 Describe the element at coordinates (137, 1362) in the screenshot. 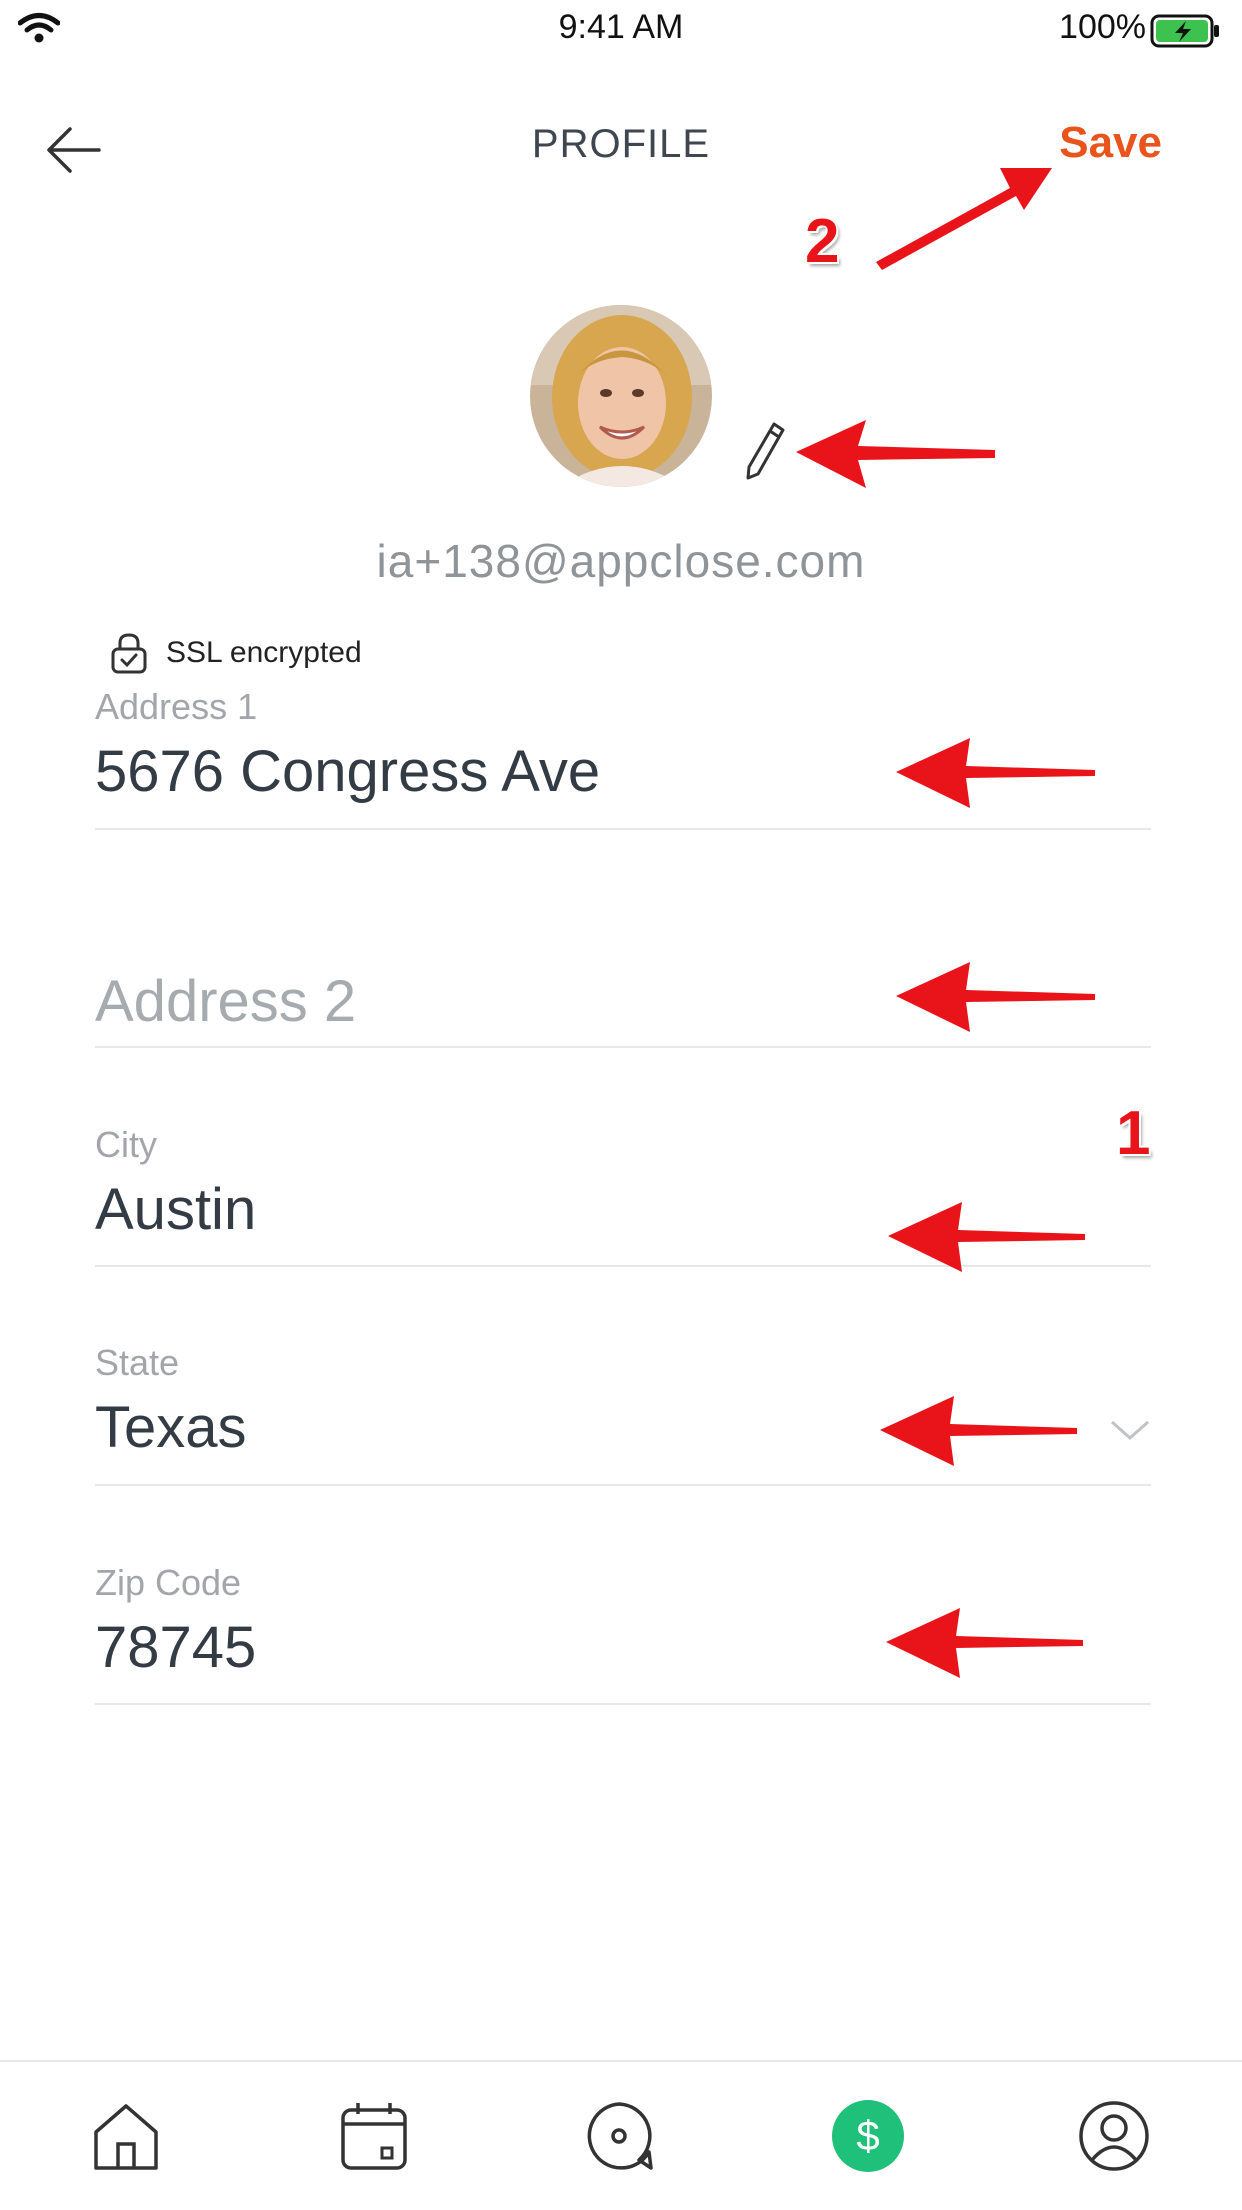

I see `state-label: State` at that location.